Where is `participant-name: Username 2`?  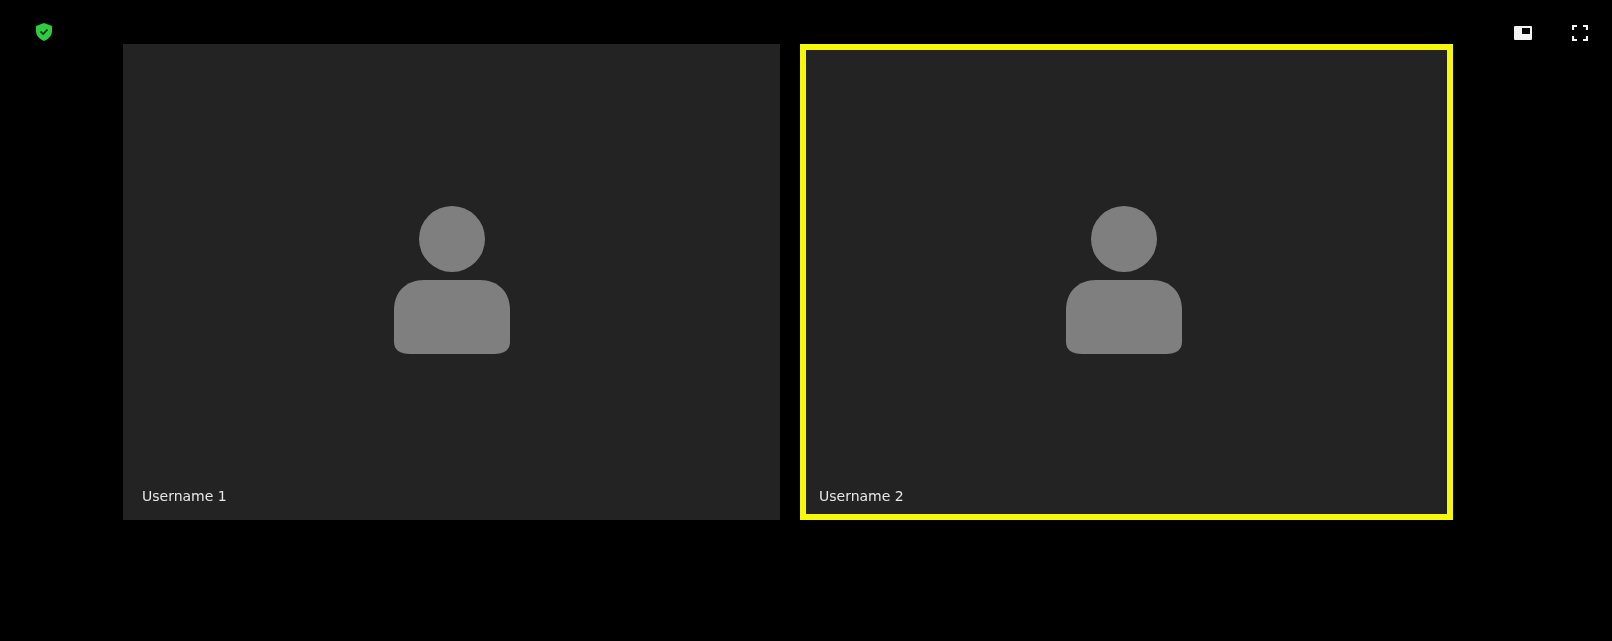 participant-name: Username 2 is located at coordinates (861, 496).